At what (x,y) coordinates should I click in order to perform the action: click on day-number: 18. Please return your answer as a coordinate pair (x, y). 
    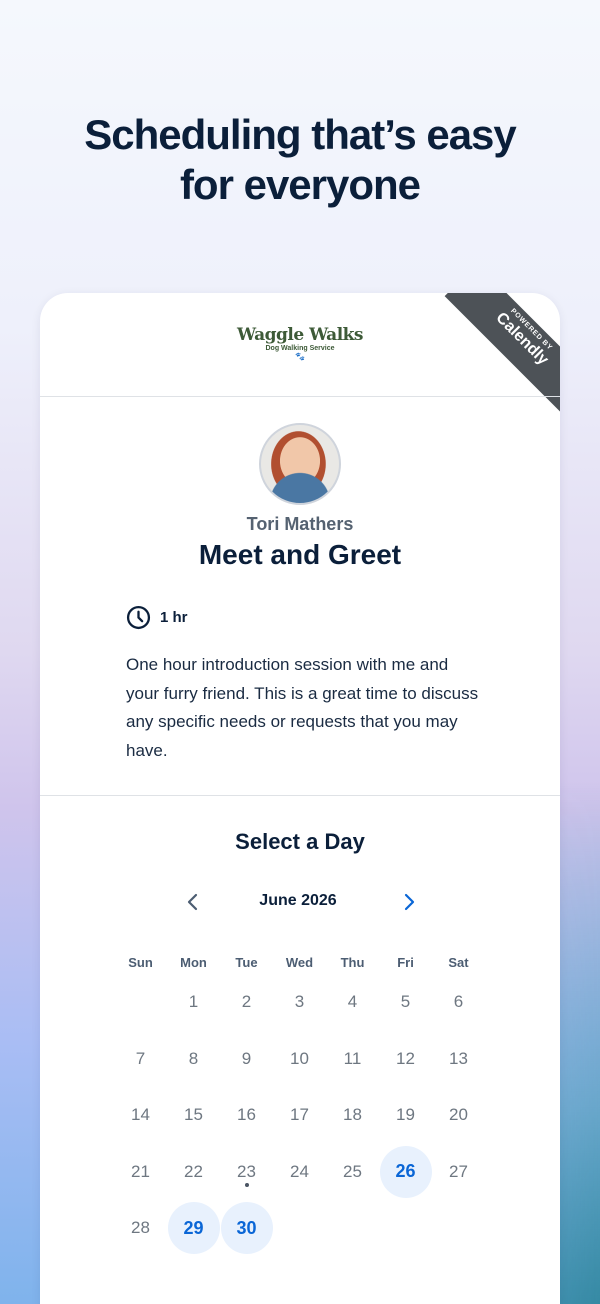
    Looking at the image, I should click on (352, 1115).